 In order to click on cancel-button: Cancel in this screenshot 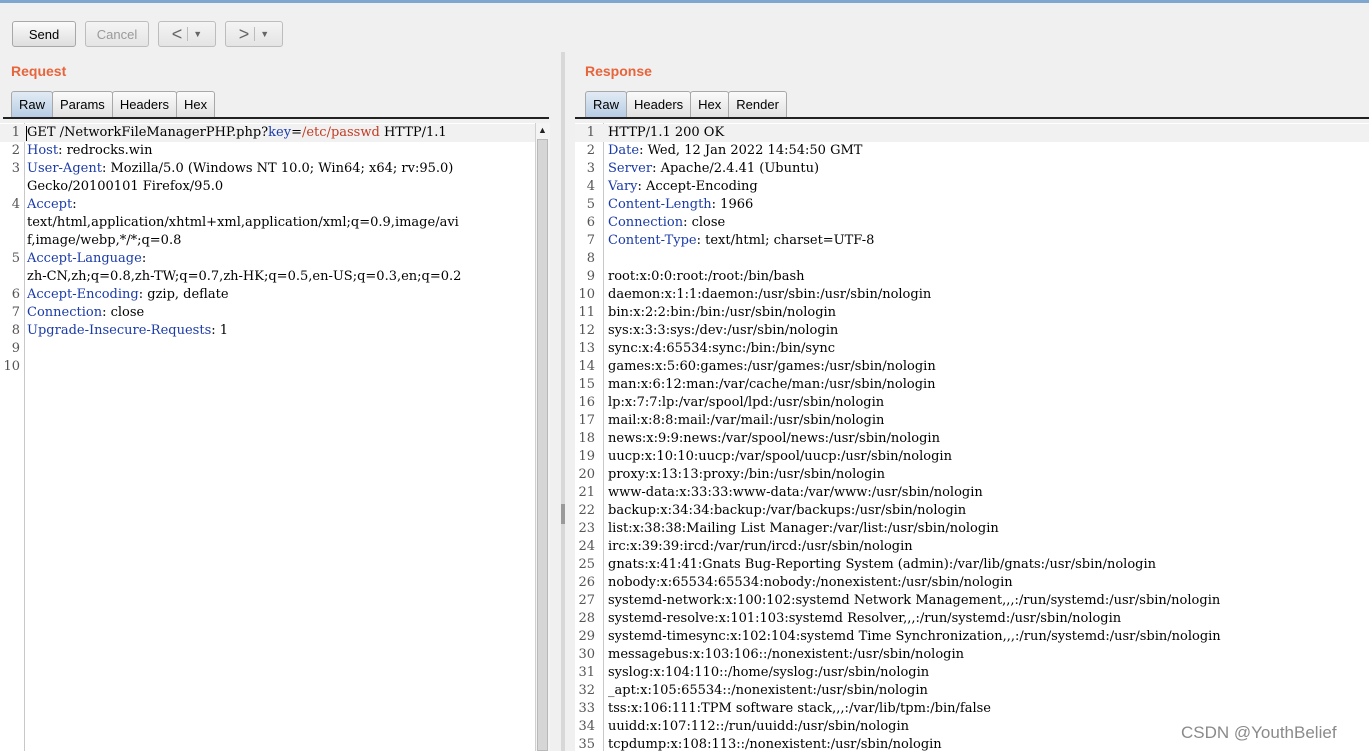, I will do `click(117, 34)`.